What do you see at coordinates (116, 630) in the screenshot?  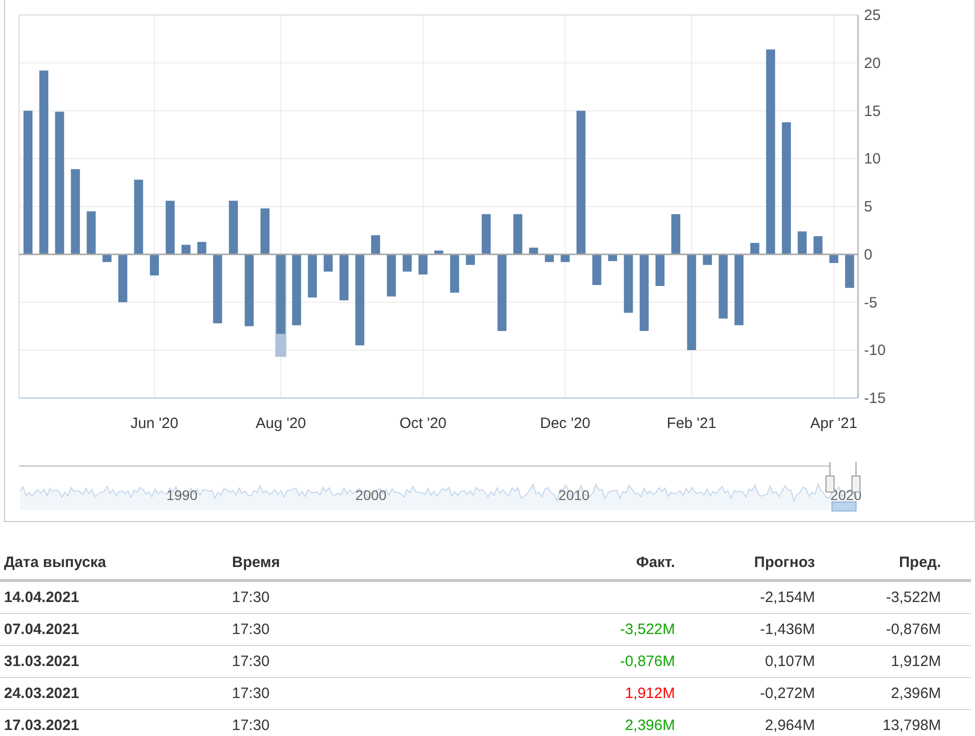 I see `date-cell: 07.04.2021` at bounding box center [116, 630].